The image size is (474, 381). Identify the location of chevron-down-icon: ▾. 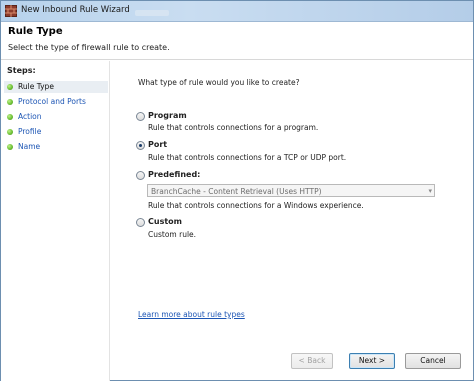
(430, 191).